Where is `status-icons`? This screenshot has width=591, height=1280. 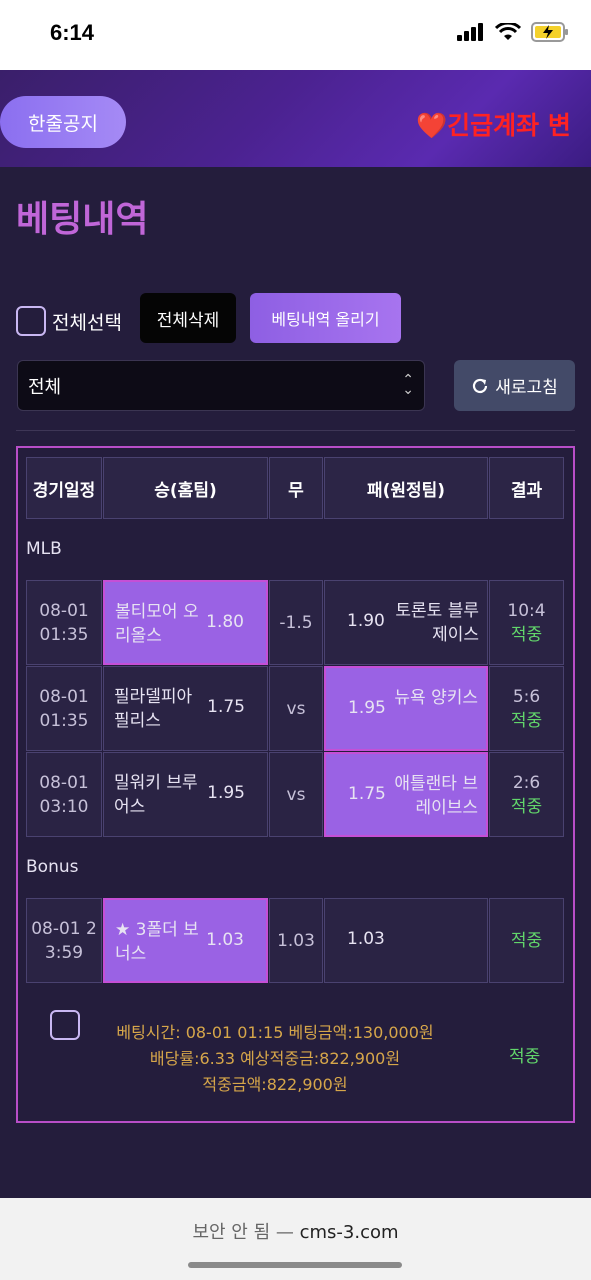 status-icons is located at coordinates (513, 32).